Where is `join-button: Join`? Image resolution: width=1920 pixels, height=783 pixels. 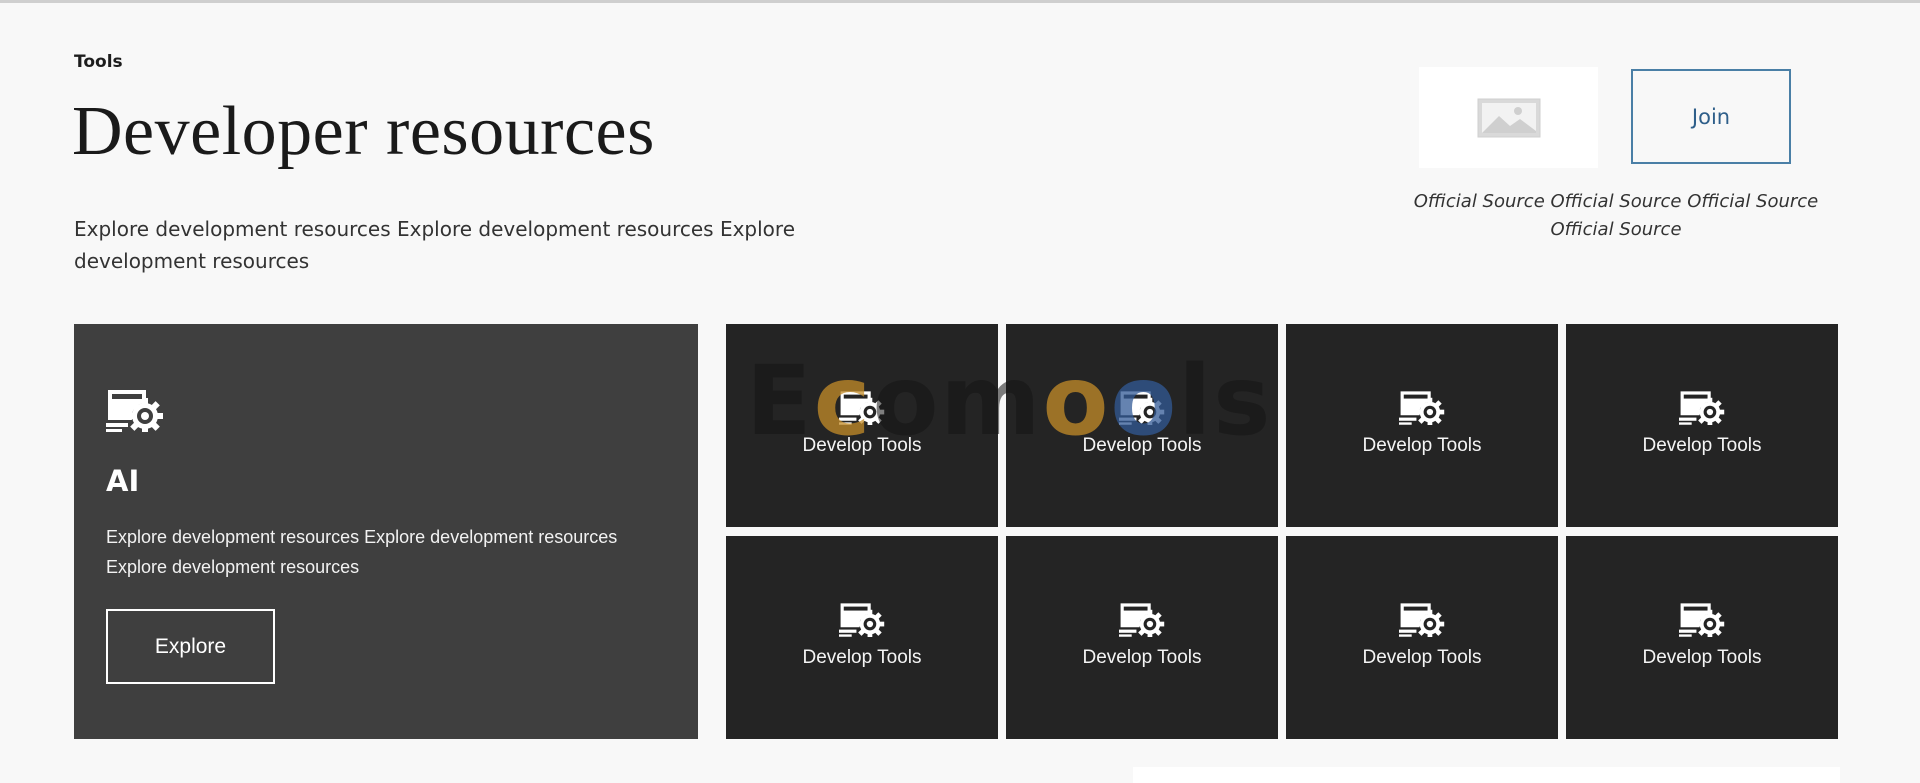
join-button: Join is located at coordinates (1711, 116).